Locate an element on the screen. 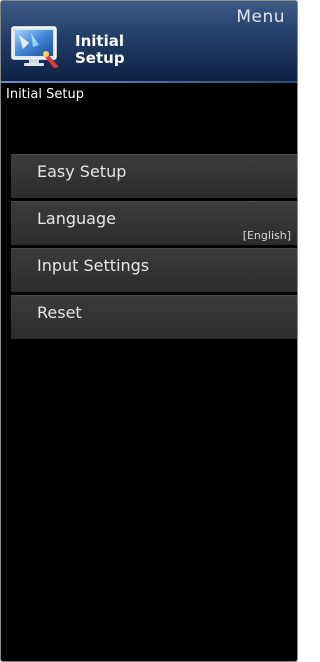 The image size is (320, 662). menu-item-label: Reset is located at coordinates (59, 312).